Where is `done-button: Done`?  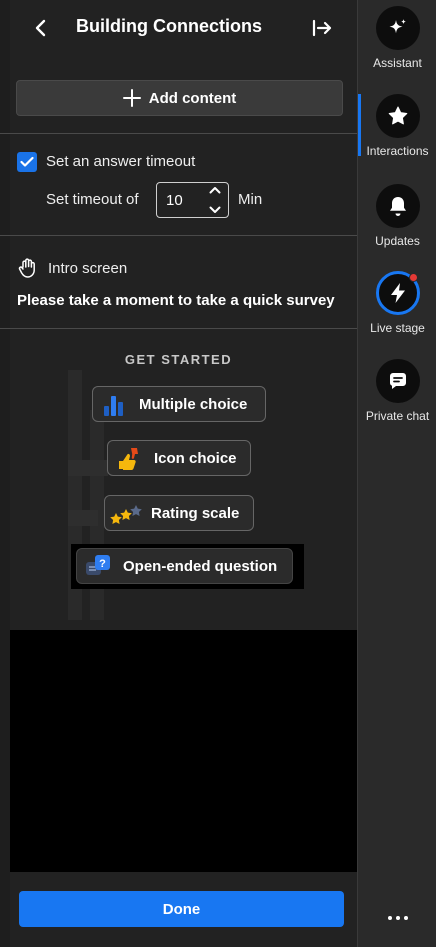
done-button: Done is located at coordinates (181, 909).